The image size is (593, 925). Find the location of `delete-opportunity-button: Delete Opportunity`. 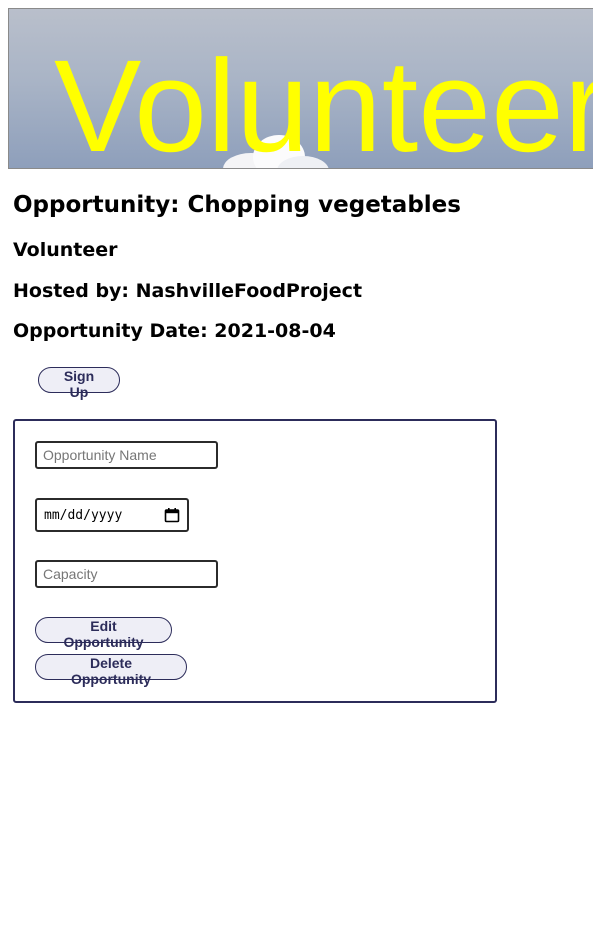

delete-opportunity-button: Delete Opportunity is located at coordinates (111, 670).